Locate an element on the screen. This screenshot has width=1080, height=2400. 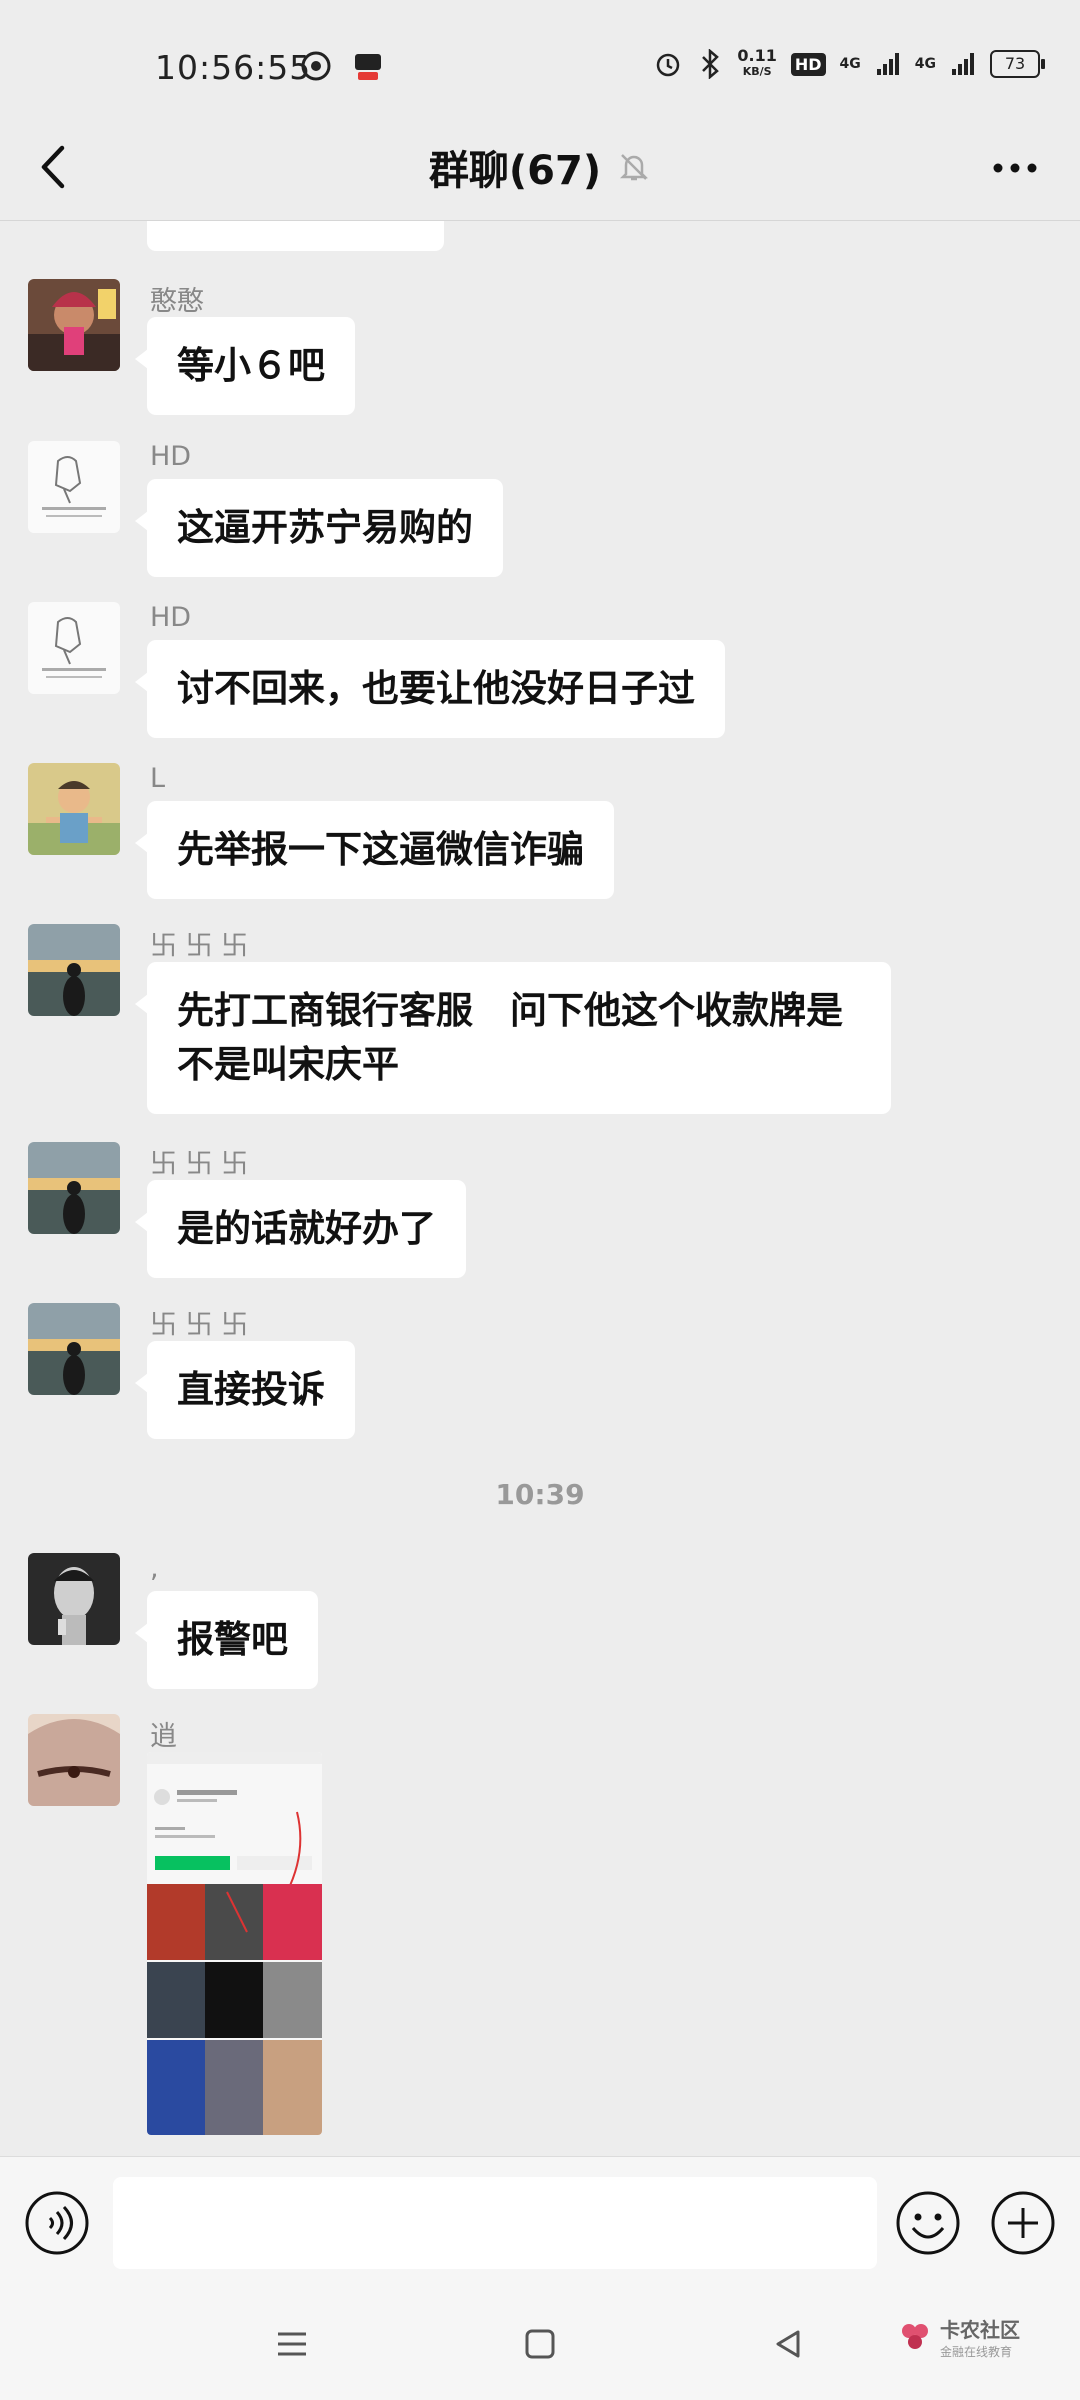
system-navigation-bar: 卡农社区 金融在线教育 is located at coordinates (540, 2343).